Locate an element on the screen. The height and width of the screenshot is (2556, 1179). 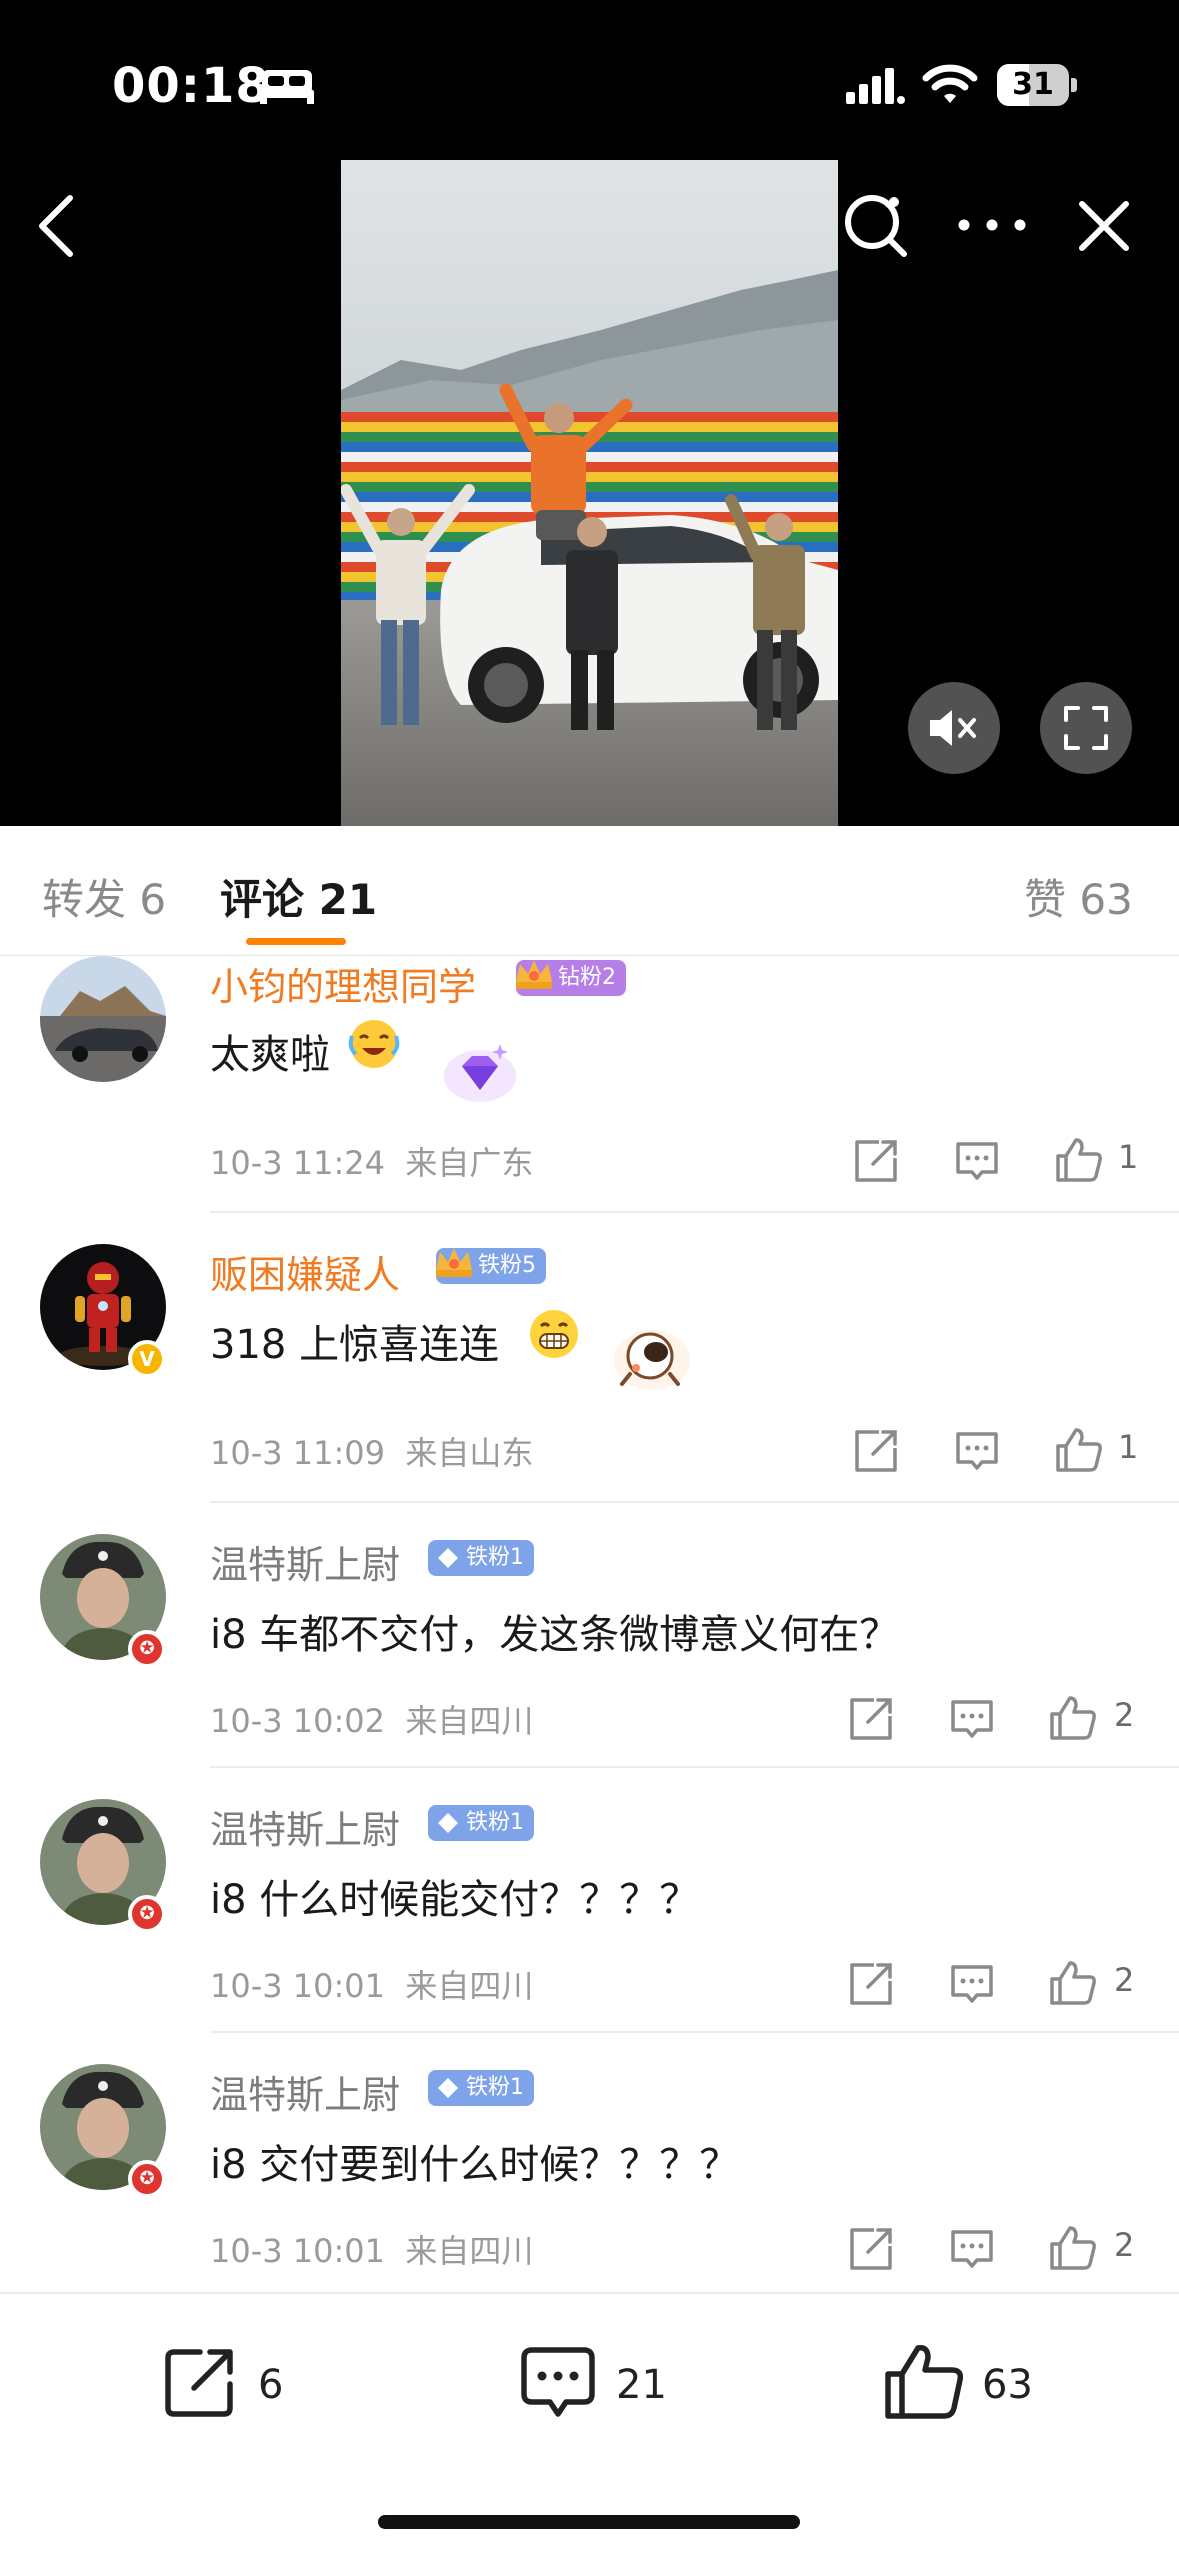
more-icon is located at coordinates (992, 225).